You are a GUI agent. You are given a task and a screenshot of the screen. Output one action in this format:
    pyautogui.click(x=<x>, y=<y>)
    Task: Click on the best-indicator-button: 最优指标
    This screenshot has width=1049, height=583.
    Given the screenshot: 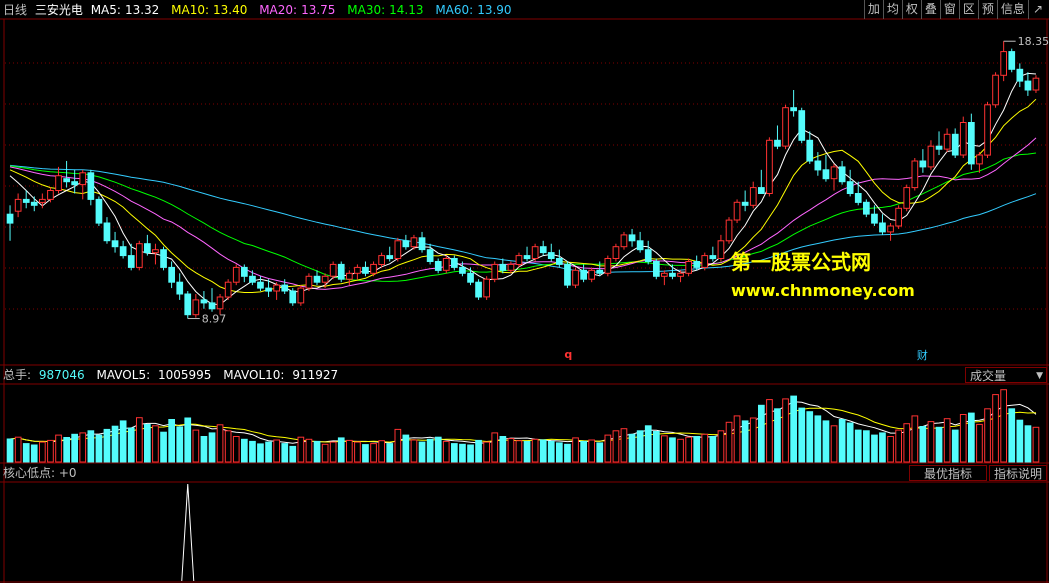 What is the action you would take?
    pyautogui.click(x=948, y=473)
    